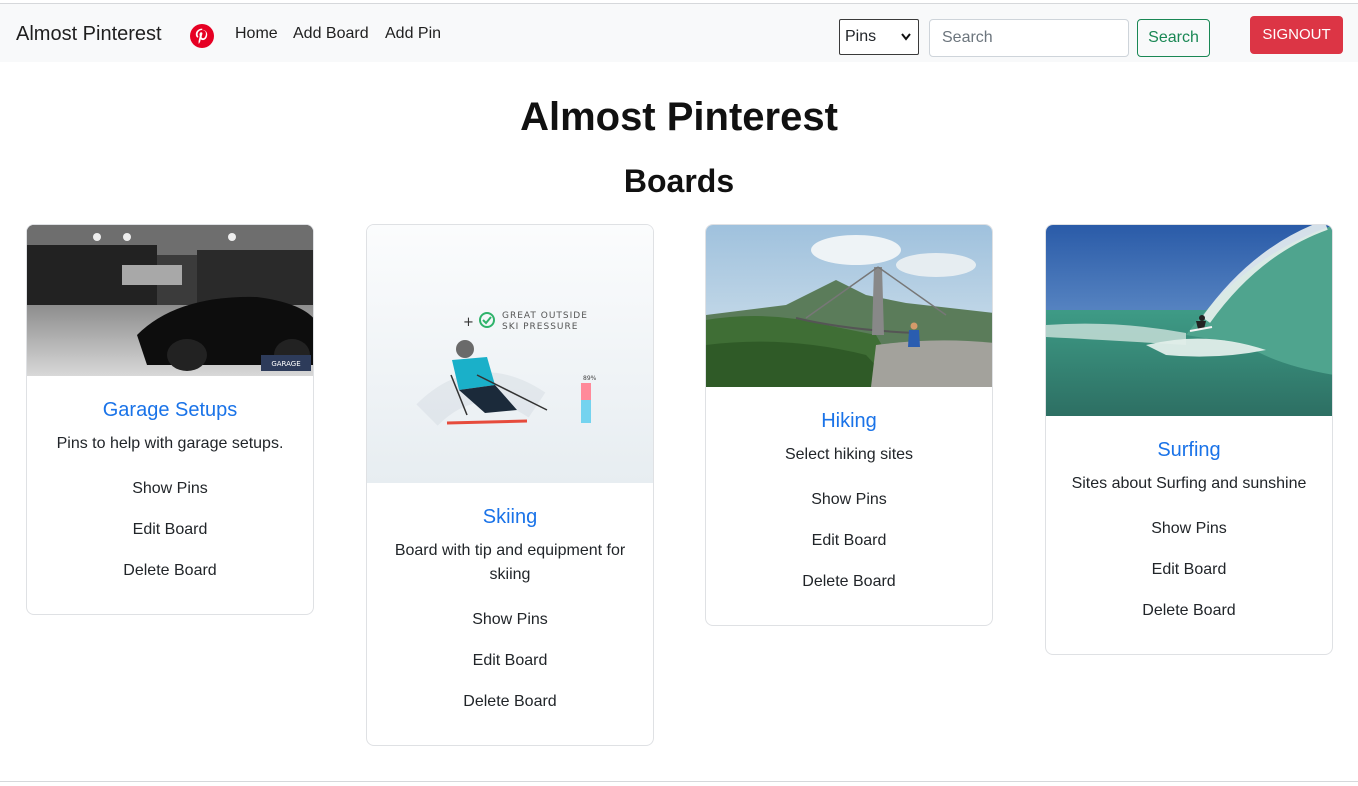 The width and height of the screenshot is (1358, 786). What do you see at coordinates (879, 37) in the screenshot?
I see `search-type-select: Pins` at bounding box center [879, 37].